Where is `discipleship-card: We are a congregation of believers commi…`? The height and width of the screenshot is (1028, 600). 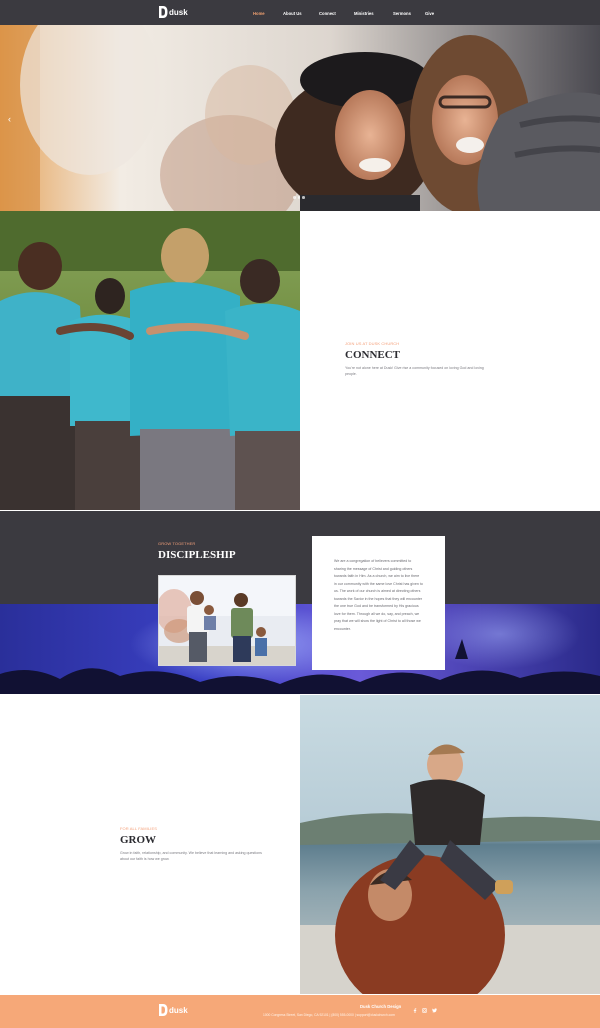
discipleship-card: We are a congregation of believers commi… is located at coordinates (378, 603).